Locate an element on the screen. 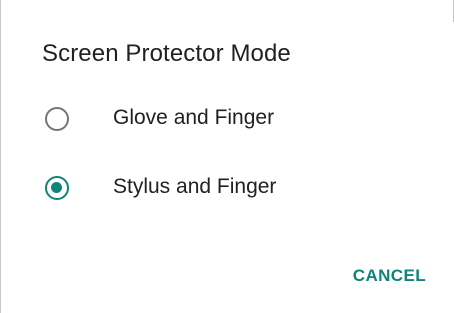 This screenshot has width=454, height=313. cancel-button: CANCEL is located at coordinates (385, 276).